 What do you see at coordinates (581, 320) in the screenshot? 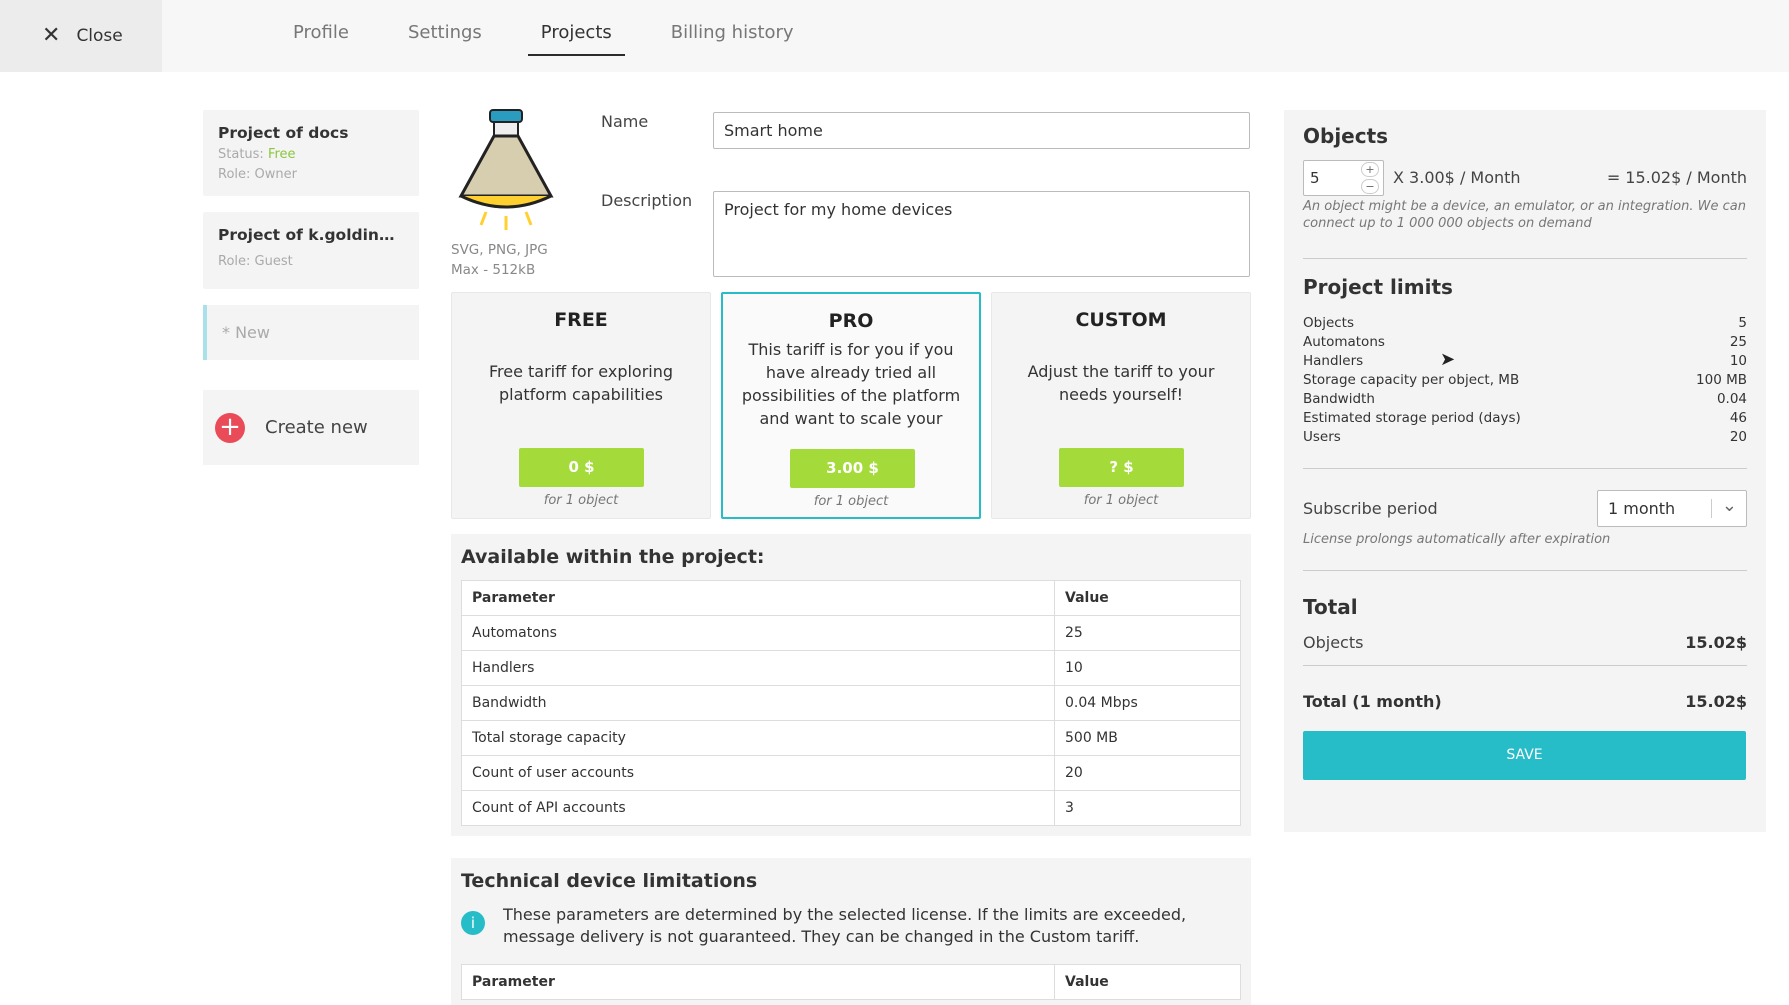
I see `tariff-name: FREE` at bounding box center [581, 320].